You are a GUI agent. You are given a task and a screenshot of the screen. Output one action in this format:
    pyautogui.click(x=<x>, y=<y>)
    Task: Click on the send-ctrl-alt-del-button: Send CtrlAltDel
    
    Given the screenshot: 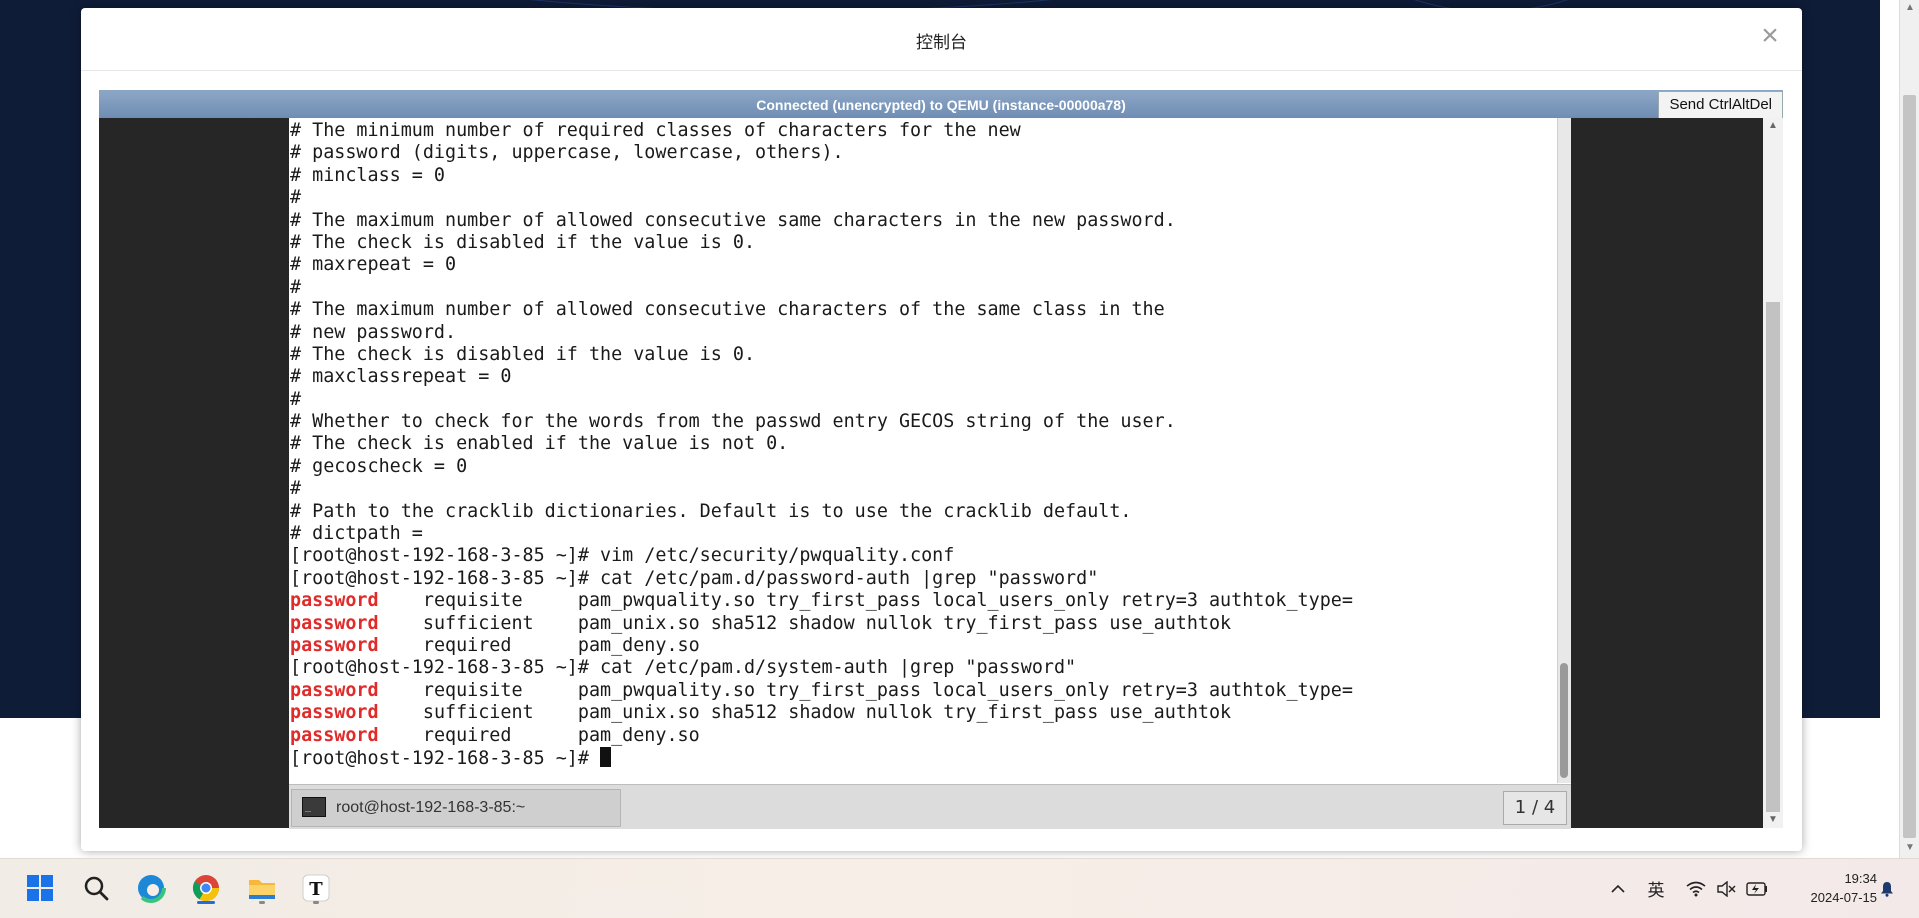 What is the action you would take?
    pyautogui.click(x=1720, y=105)
    